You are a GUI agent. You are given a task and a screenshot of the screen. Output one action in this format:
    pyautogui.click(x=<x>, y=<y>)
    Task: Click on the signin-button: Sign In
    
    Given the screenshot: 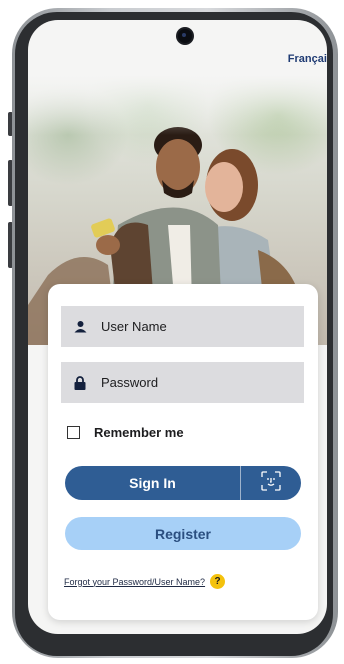 What is the action you would take?
    pyautogui.click(x=152, y=483)
    